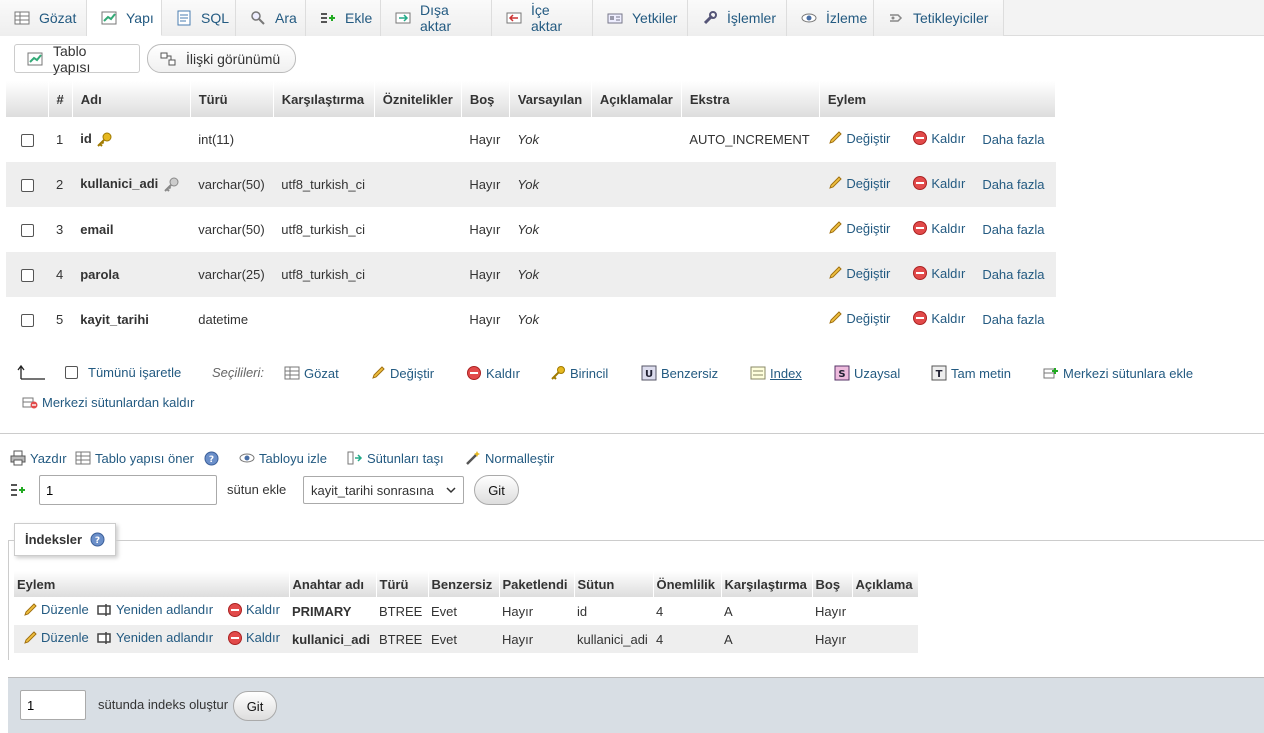 This screenshot has width=1264, height=733. Describe the element at coordinates (383, 490) in the screenshot. I see `column-position-select: kayit_tarihi sonrasına` at that location.